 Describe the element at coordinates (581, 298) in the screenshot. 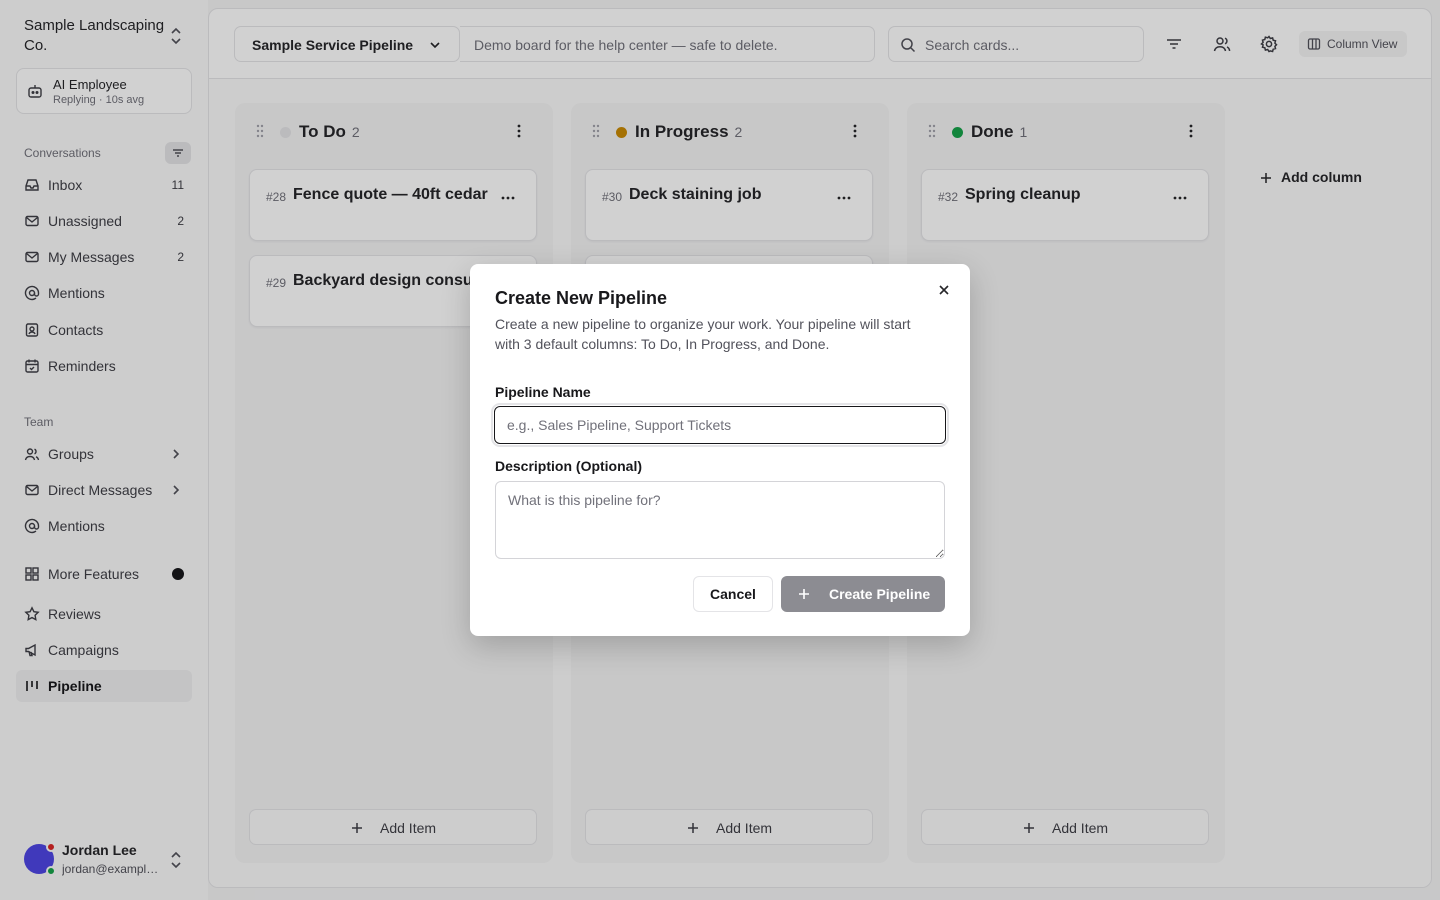

I see `dialog-title: Create New Pipeline` at that location.